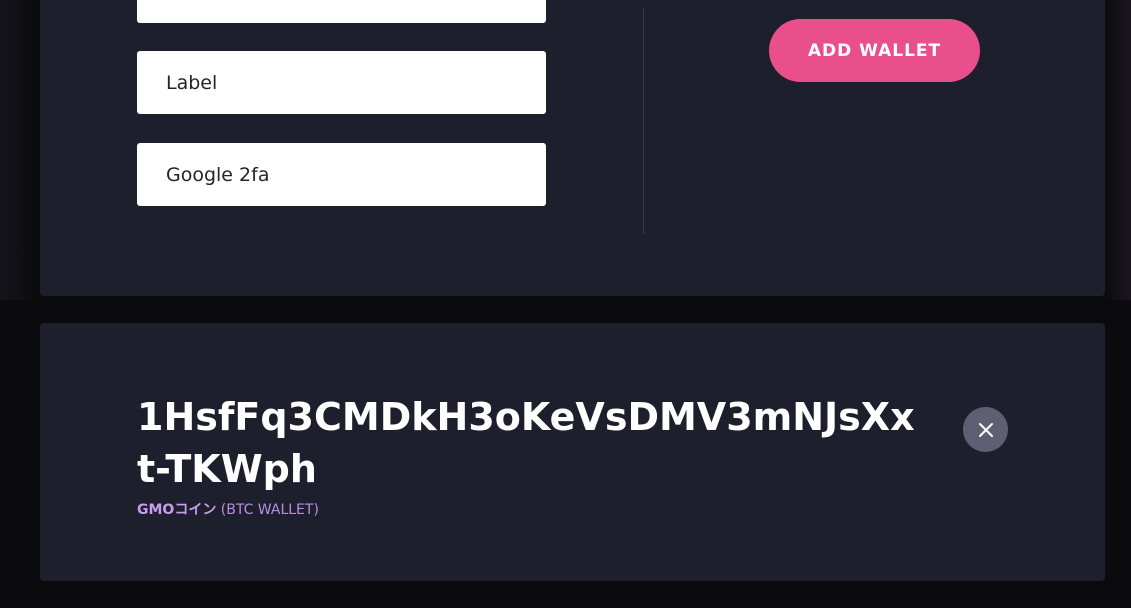 The width and height of the screenshot is (1131, 608). What do you see at coordinates (1117, 150) in the screenshot?
I see `background-texture-right` at bounding box center [1117, 150].